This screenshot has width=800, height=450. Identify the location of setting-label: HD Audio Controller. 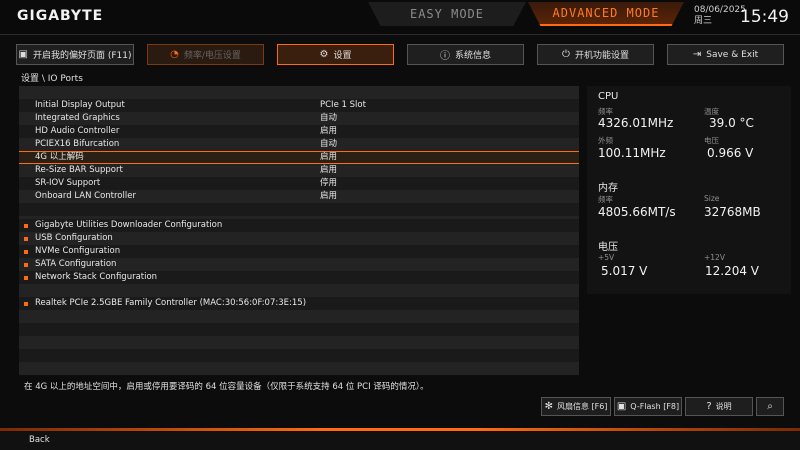
(77, 131).